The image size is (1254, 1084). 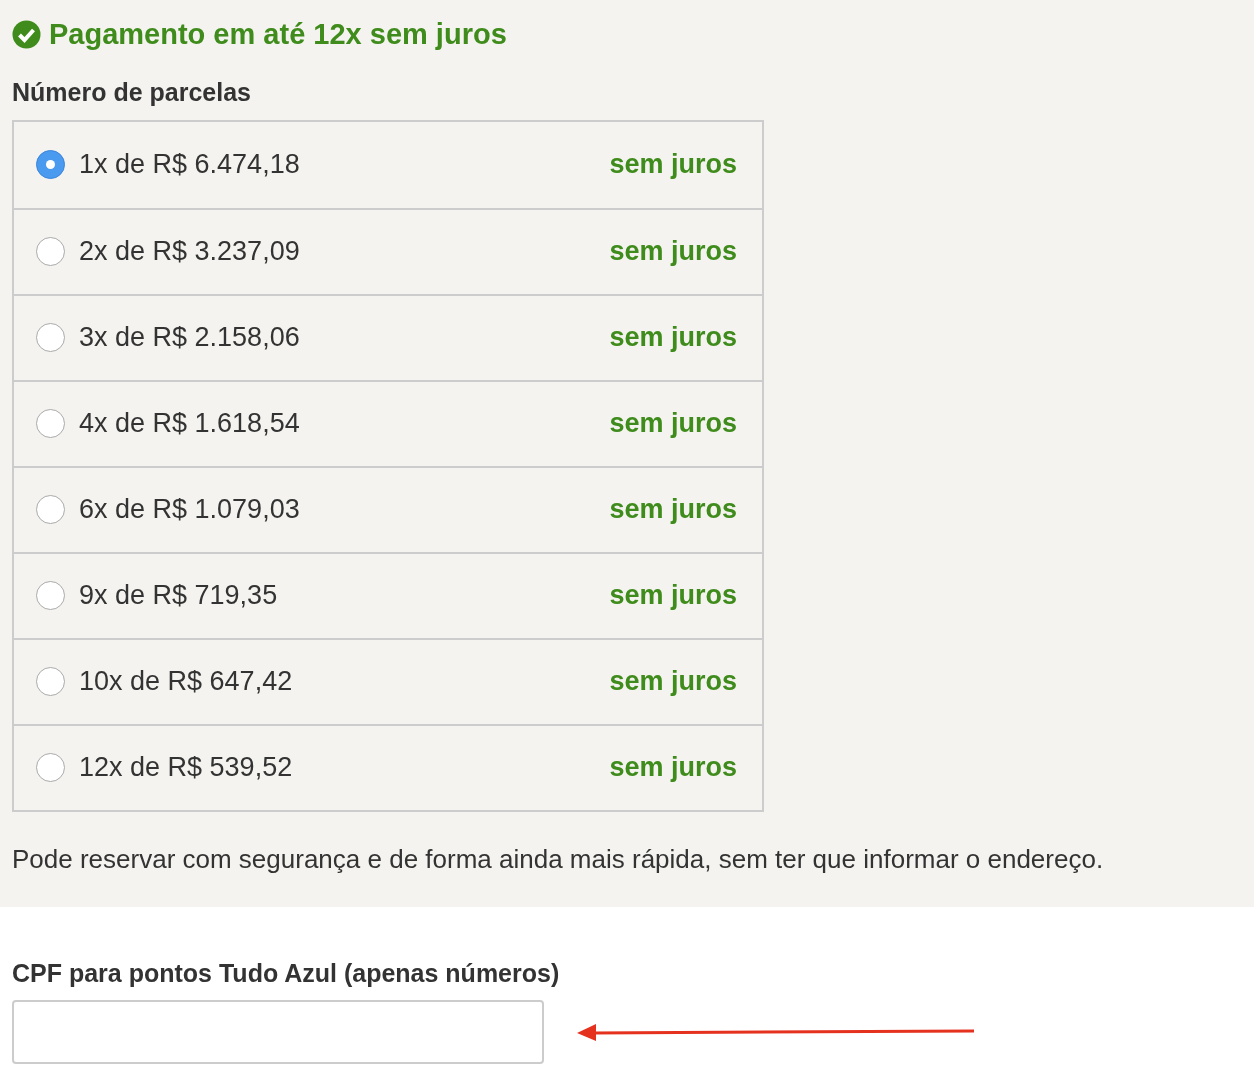 I want to click on field-label: CPF para pontos Tudo Azul (apenas números), so click(x=286, y=973).